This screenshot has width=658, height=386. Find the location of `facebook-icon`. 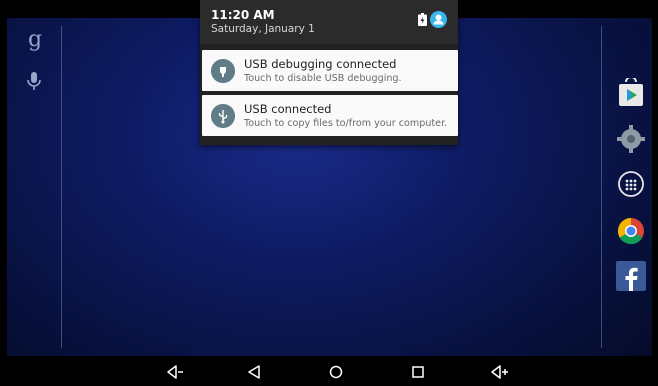

facebook-icon is located at coordinates (631, 276).